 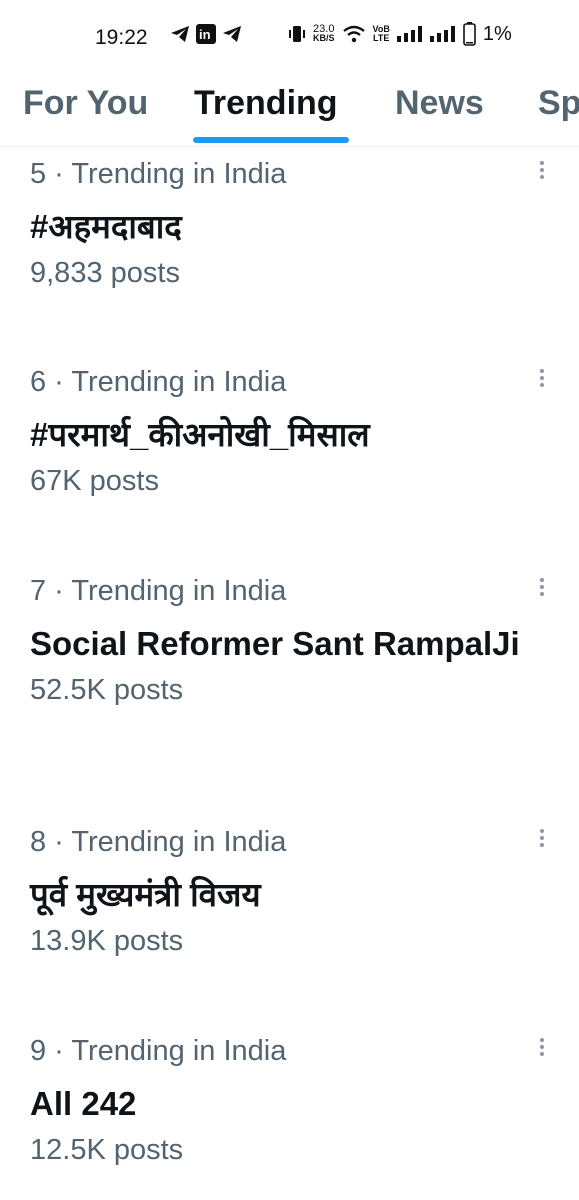 I want to click on volte-indicator: VoB LTE, so click(x=381, y=34).